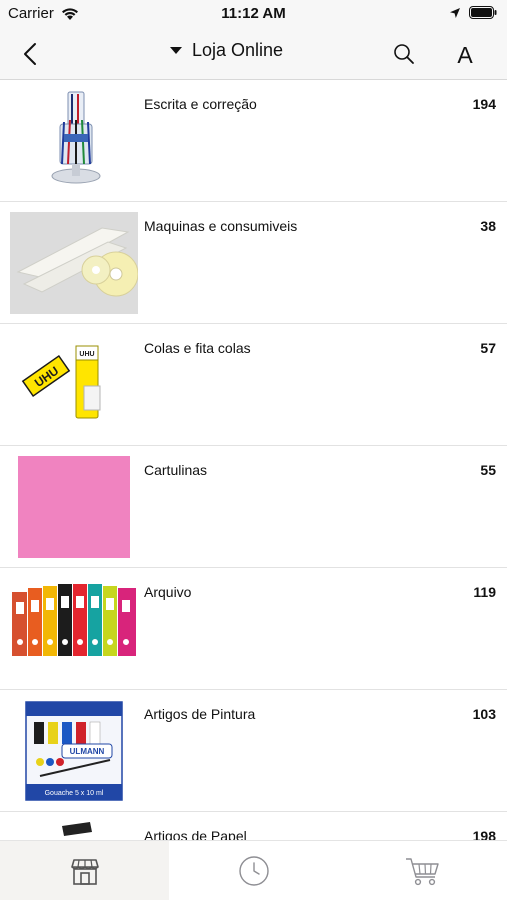  What do you see at coordinates (61, 382) in the screenshot?
I see `uhu-glue-sticks-image: UHU UHU` at bounding box center [61, 382].